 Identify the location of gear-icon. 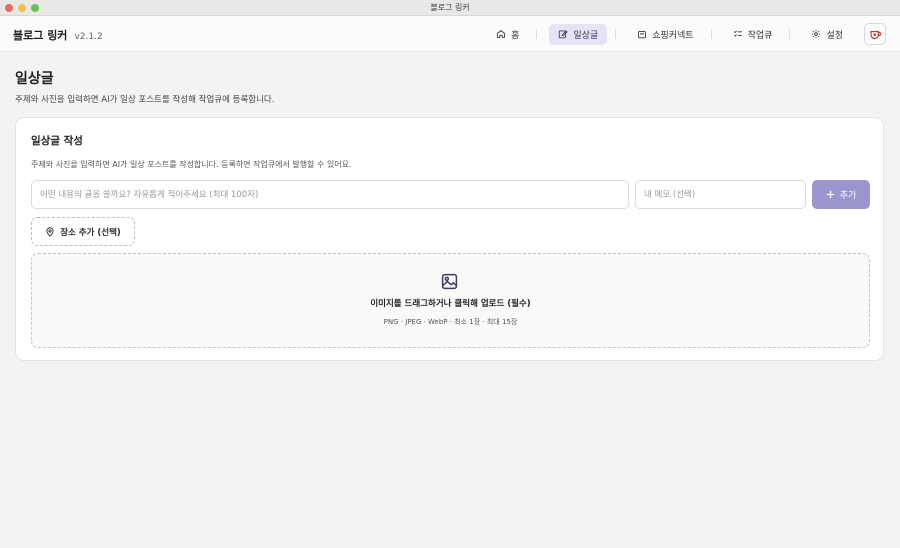
(816, 34).